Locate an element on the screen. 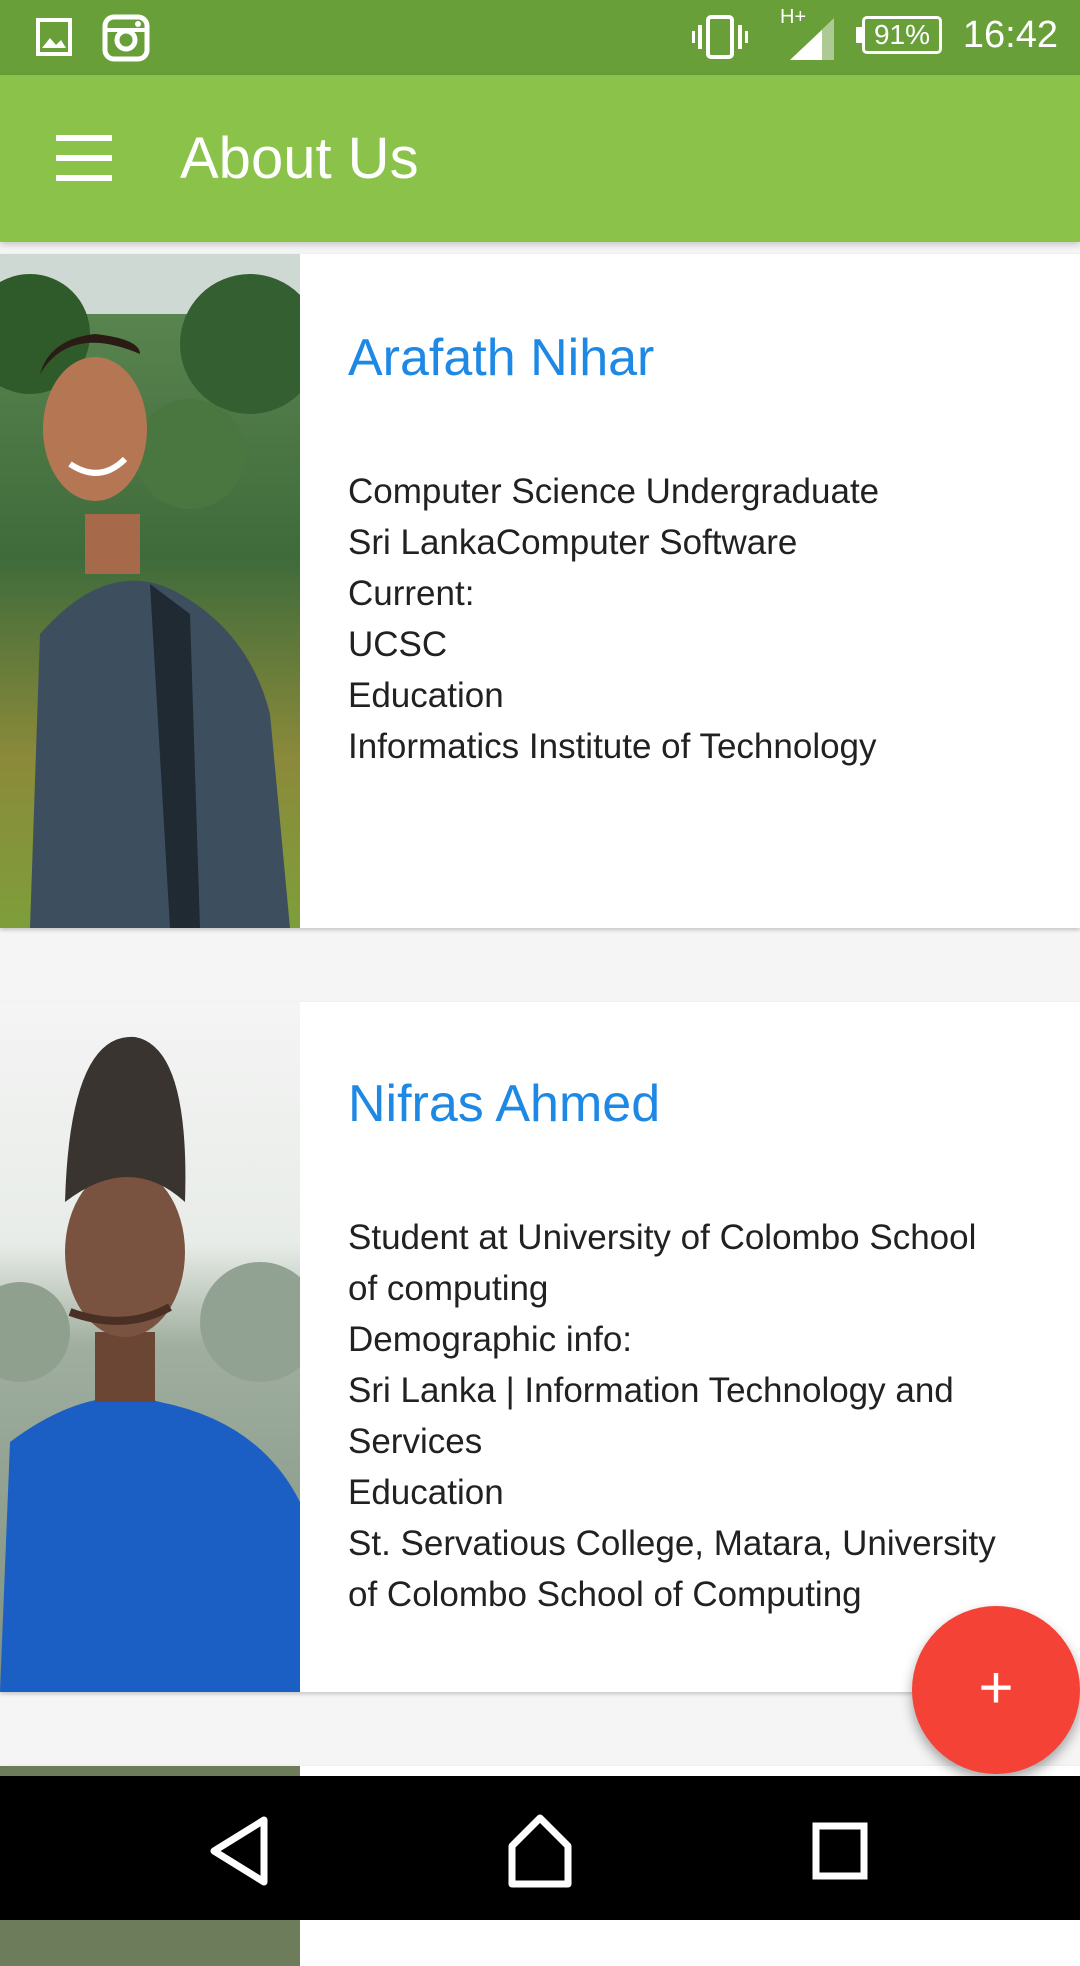  home-icon is located at coordinates (540, 1851).